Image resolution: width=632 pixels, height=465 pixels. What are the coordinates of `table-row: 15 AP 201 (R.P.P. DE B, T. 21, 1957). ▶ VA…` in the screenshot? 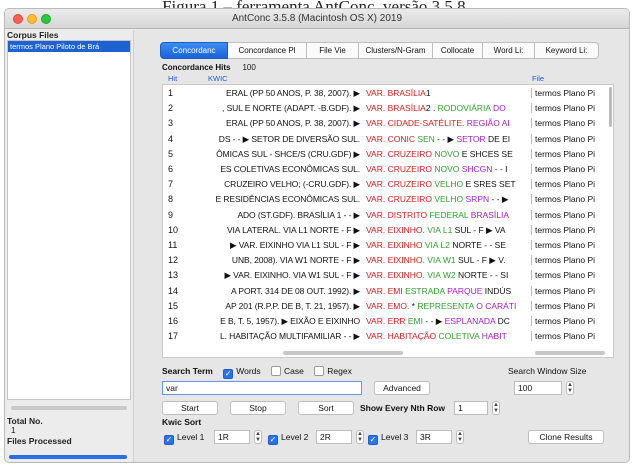 It's located at (388, 308).